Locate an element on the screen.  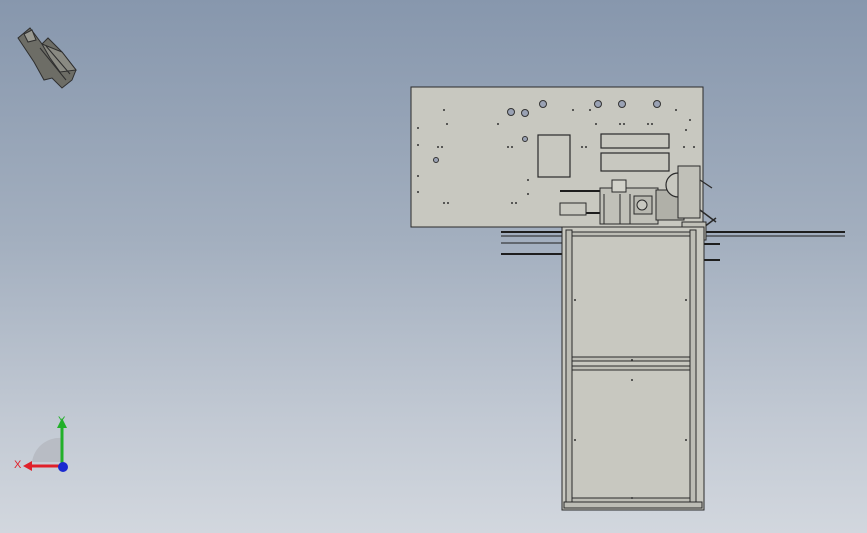
axis-triad: Y X is located at coordinates (41, 443).